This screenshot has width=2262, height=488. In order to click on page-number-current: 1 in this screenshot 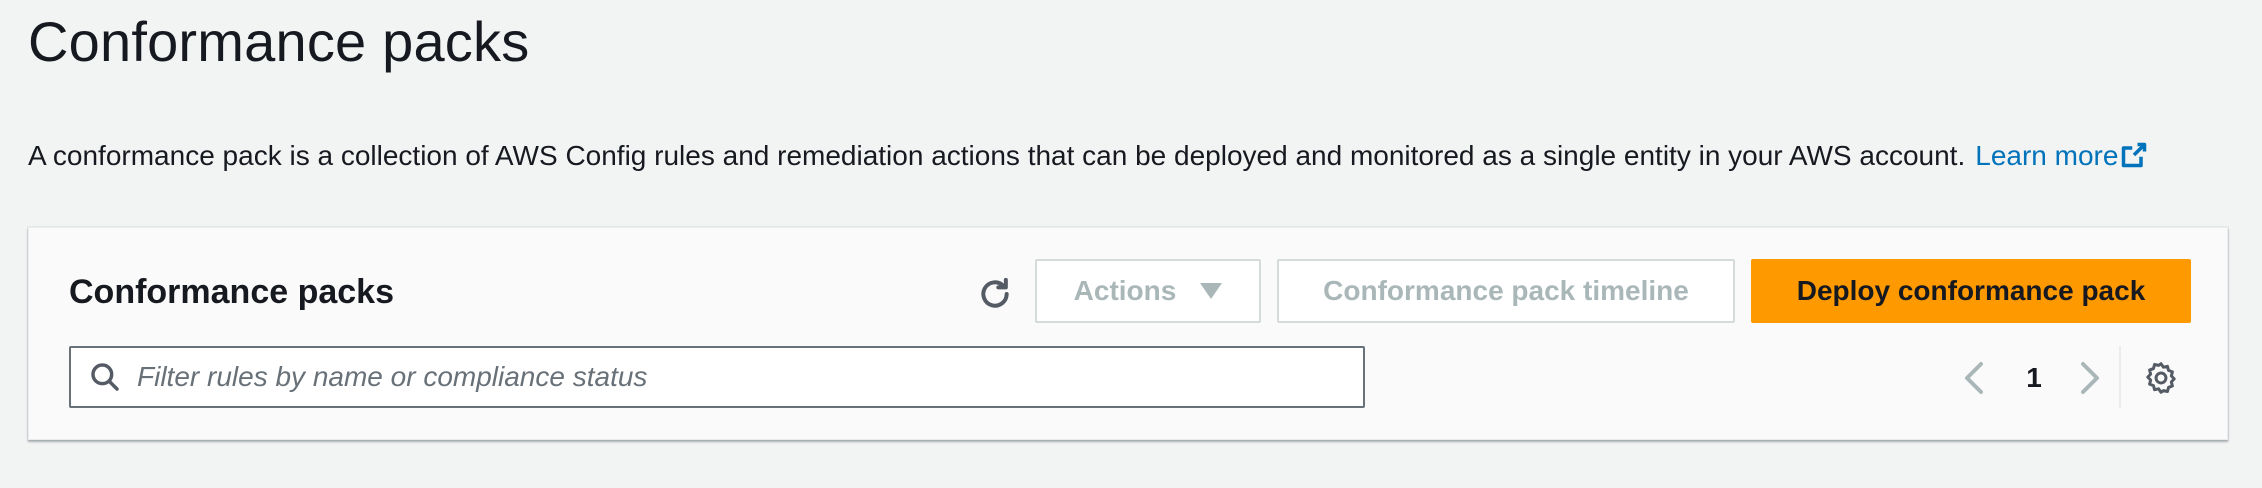, I will do `click(2034, 378)`.